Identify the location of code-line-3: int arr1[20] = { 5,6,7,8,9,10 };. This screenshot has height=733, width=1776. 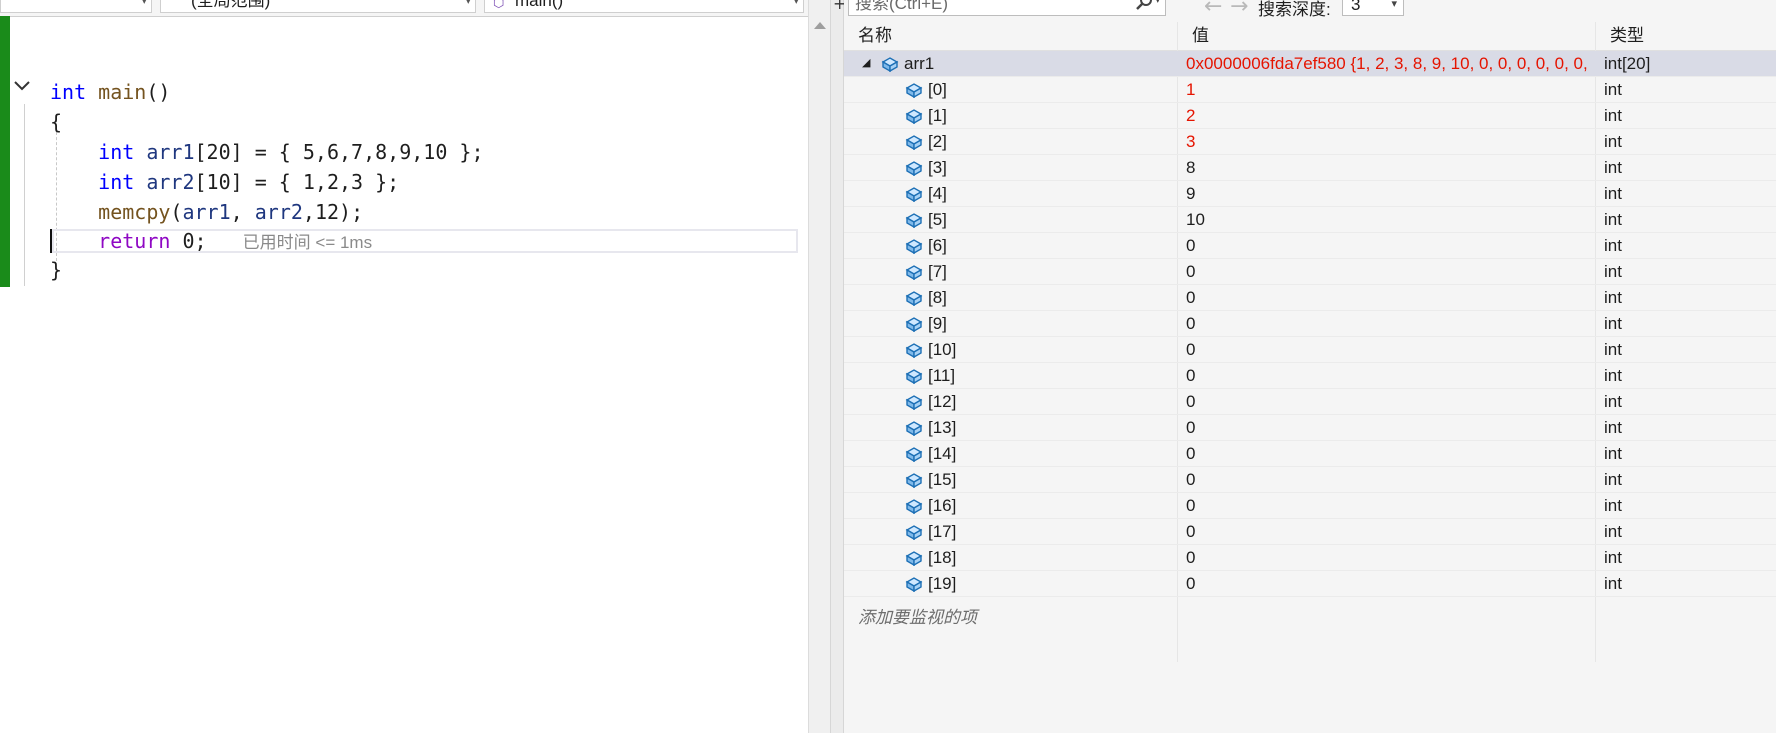
(266, 152).